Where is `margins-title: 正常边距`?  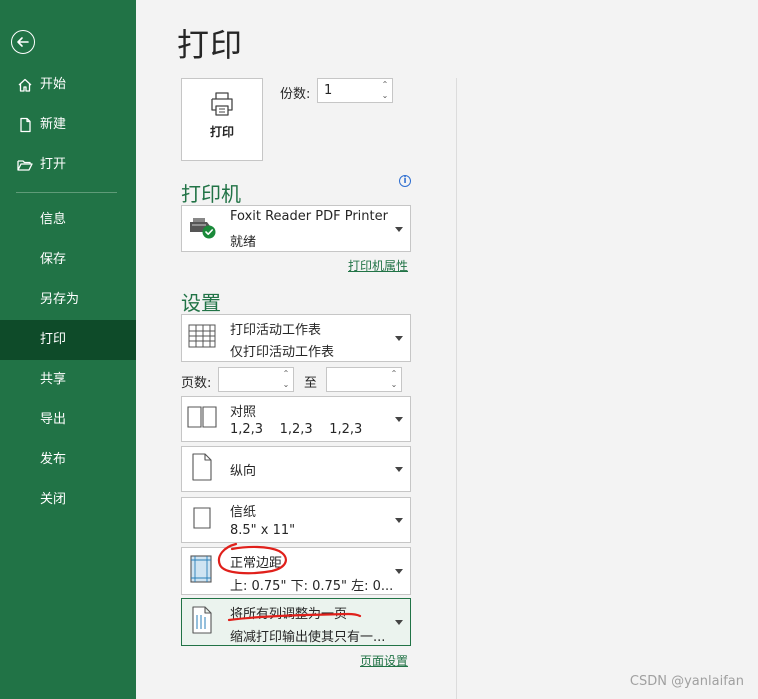 margins-title: 正常边距 is located at coordinates (256, 563).